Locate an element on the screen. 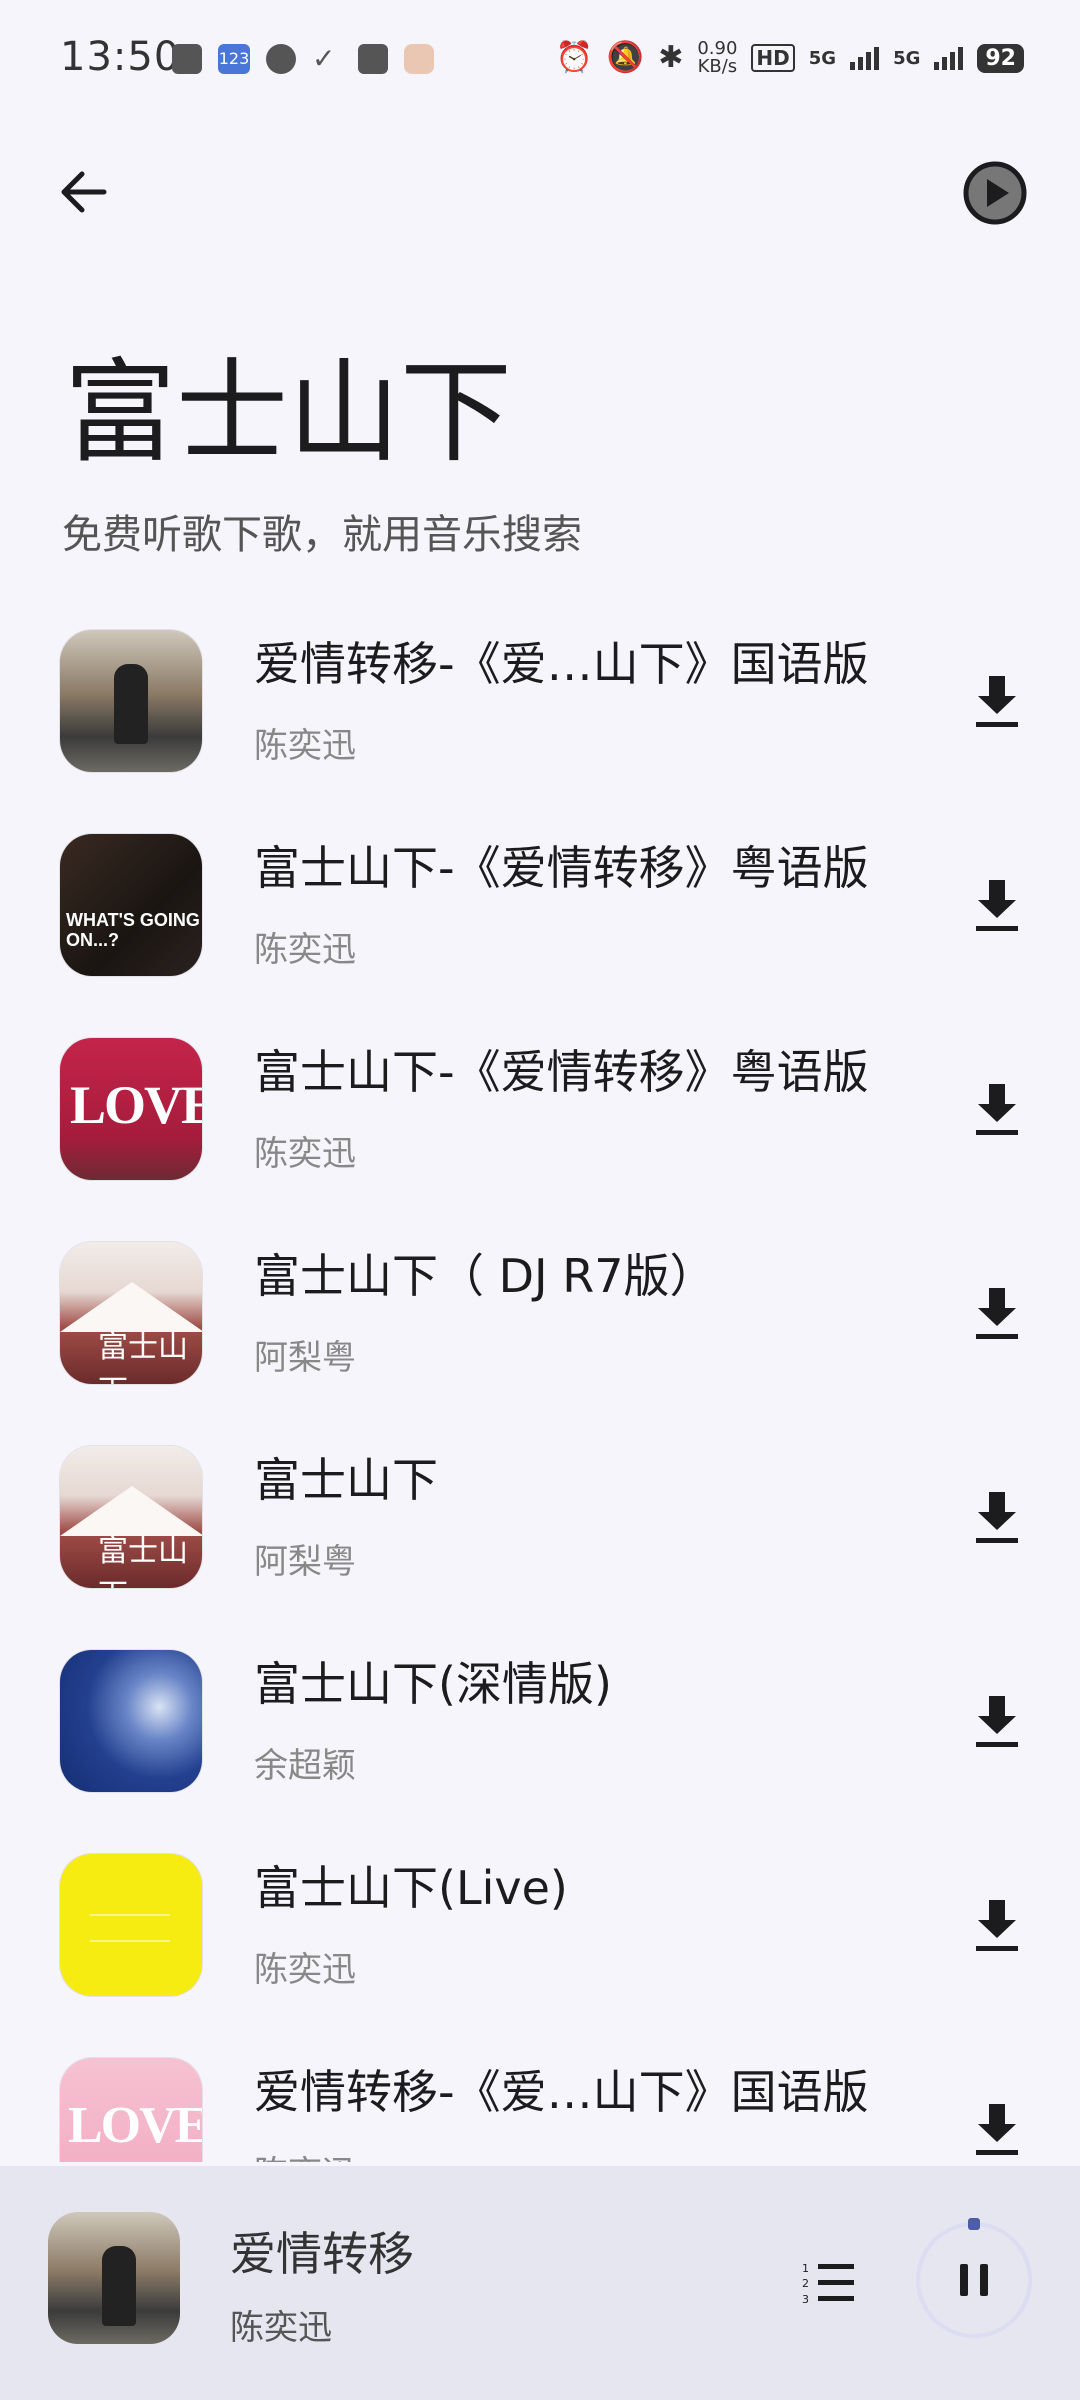  song-list-item: 富士山下 富士山下（ DJ R7版） 阿梨粤 is located at coordinates (540, 1328).